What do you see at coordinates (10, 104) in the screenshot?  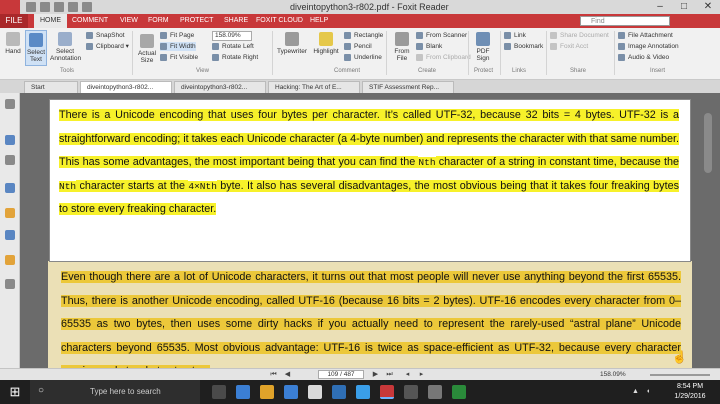 I see `collapse-arrow-icon` at bounding box center [10, 104].